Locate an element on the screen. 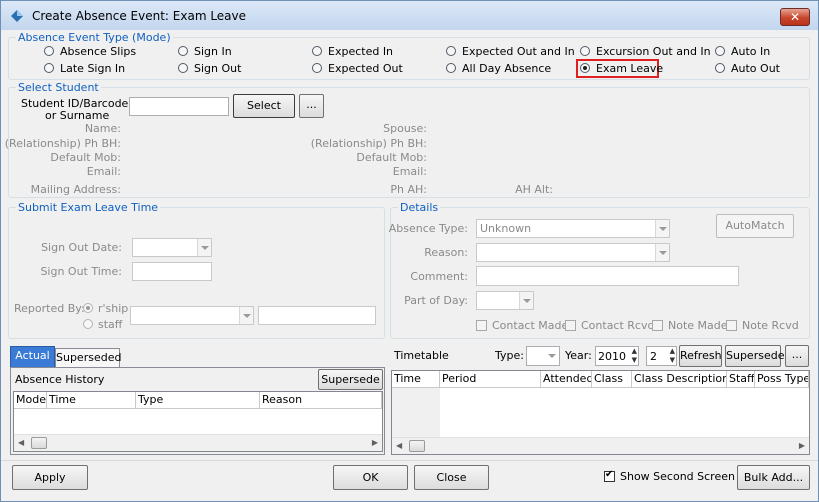  year-label: Year: is located at coordinates (578, 355).